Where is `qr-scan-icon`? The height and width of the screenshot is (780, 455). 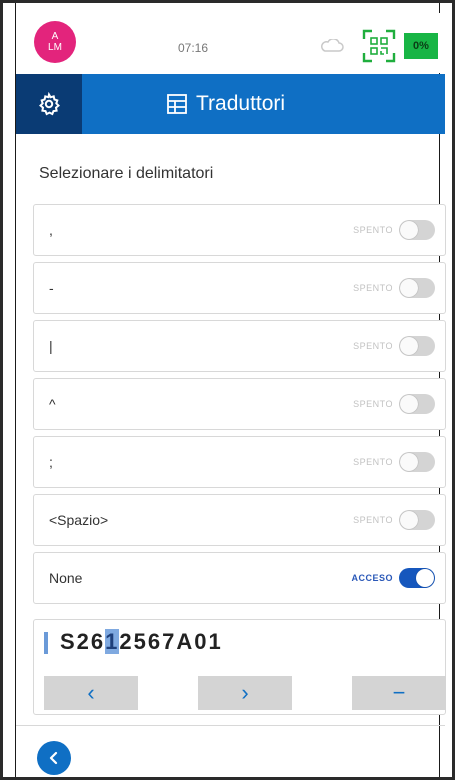
qr-scan-icon is located at coordinates (379, 46).